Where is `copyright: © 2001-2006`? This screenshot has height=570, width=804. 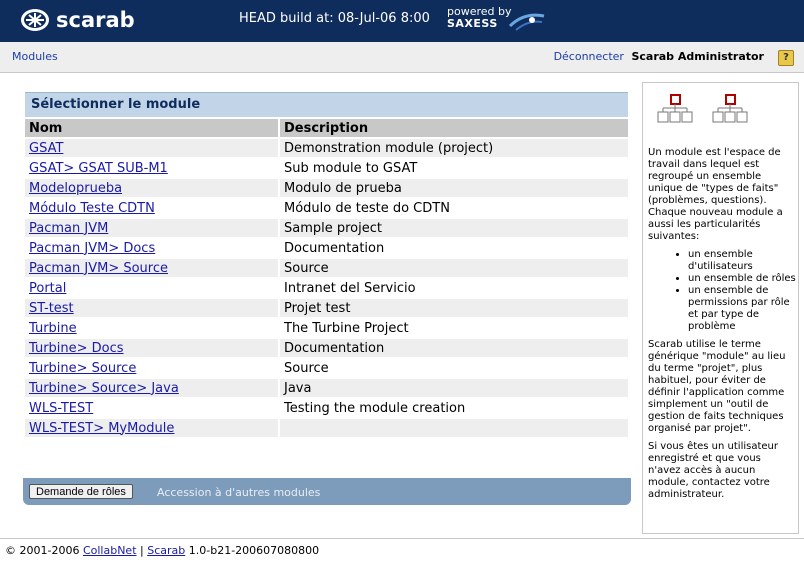 copyright: © 2001-2006 is located at coordinates (44, 550).